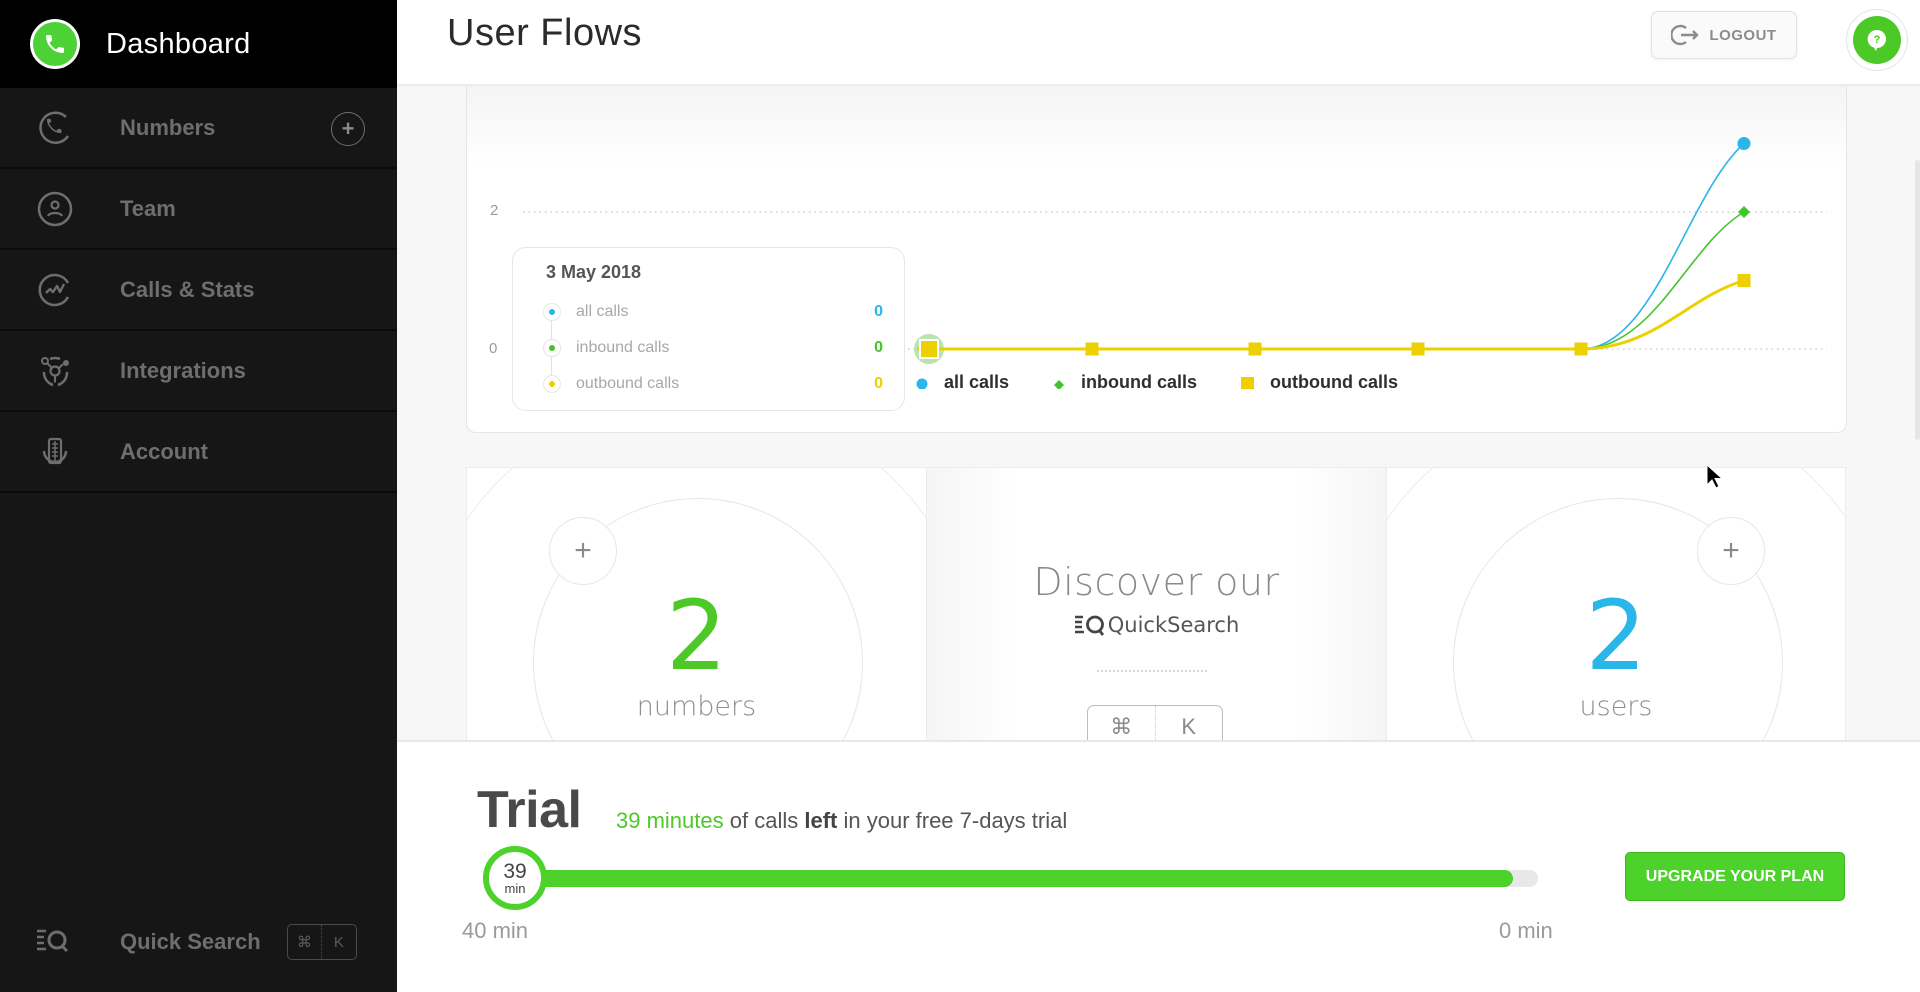  I want to click on phone-circle-icon, so click(55, 128).